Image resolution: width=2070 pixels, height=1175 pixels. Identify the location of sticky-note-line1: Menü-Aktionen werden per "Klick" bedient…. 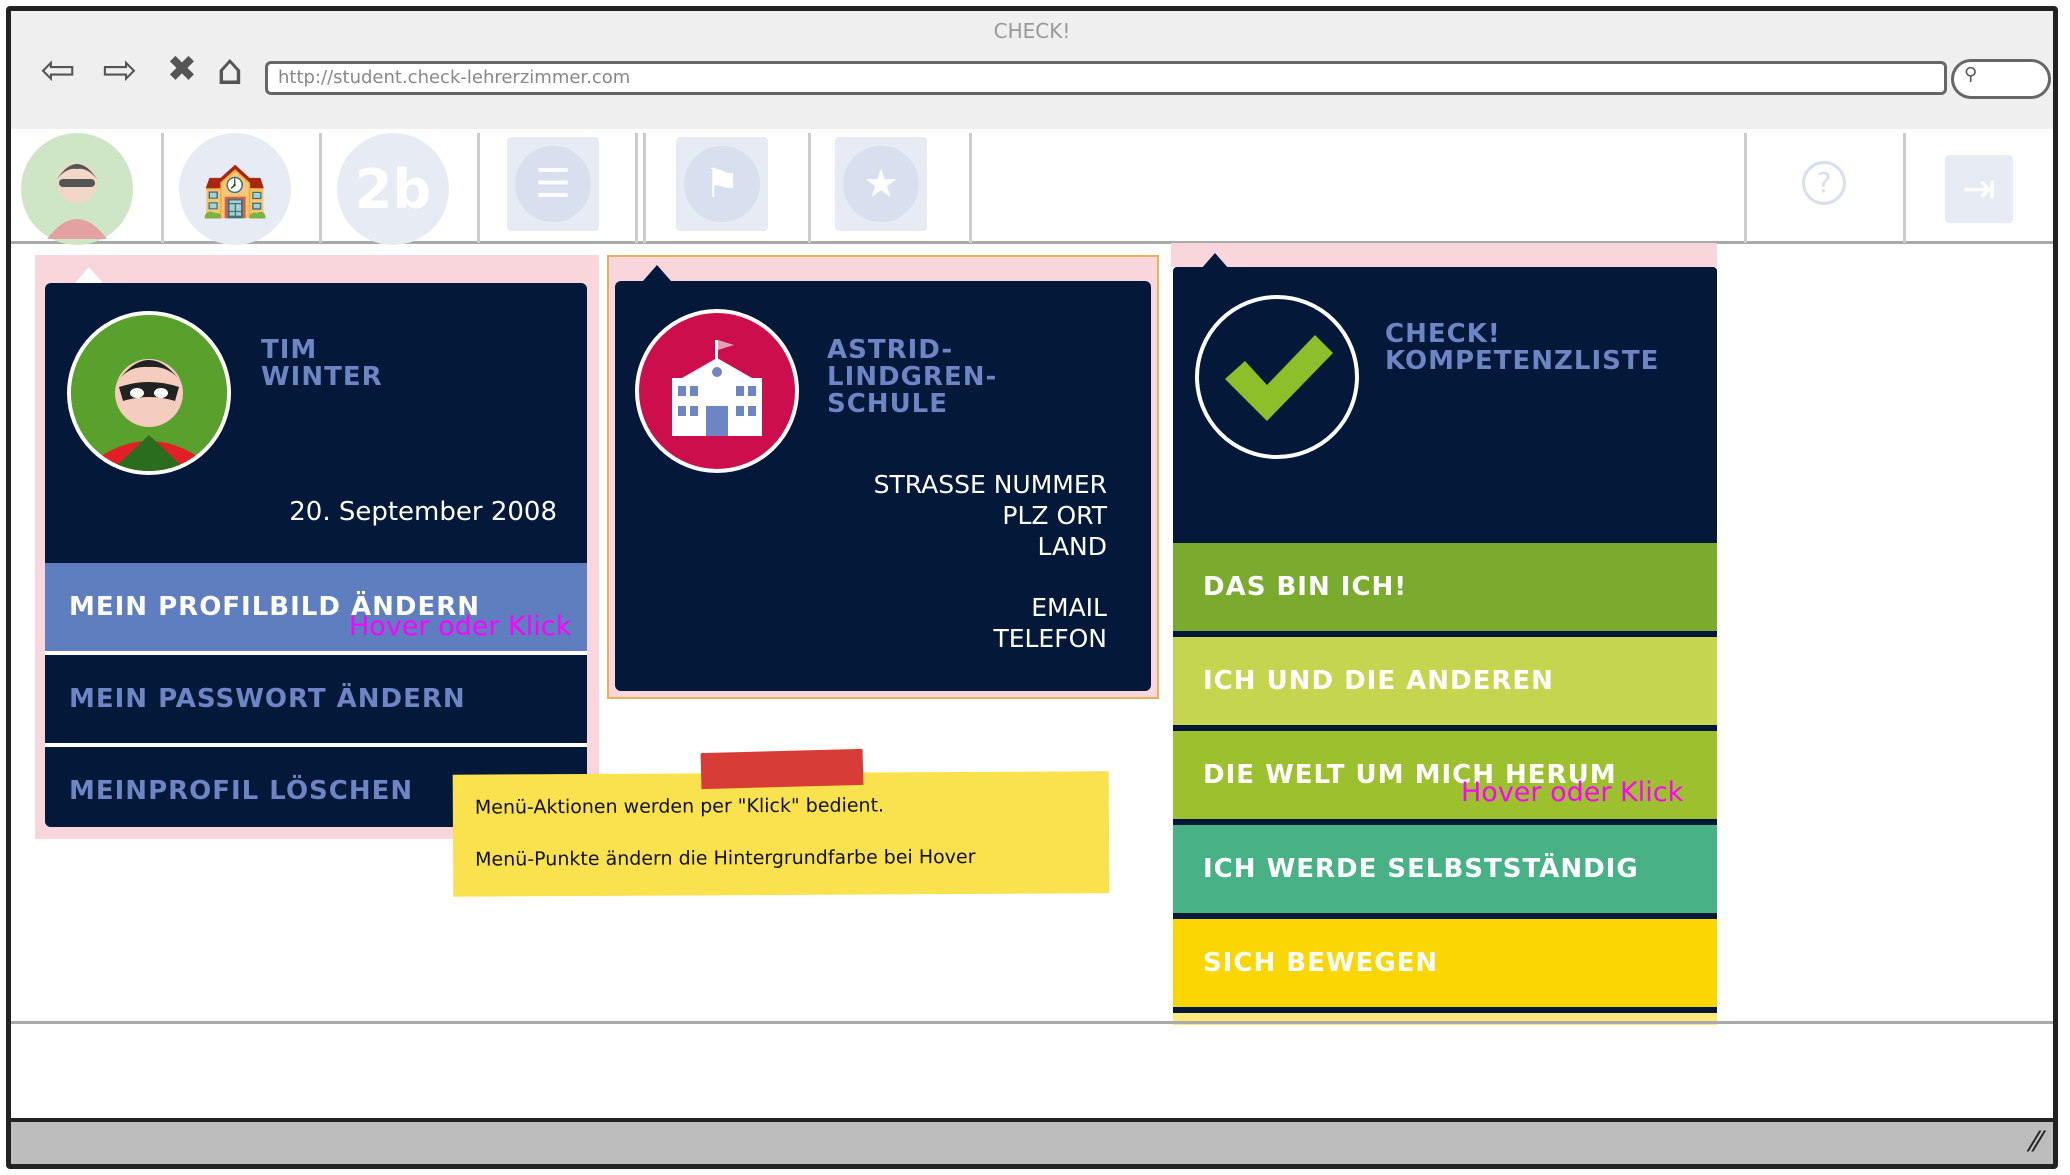
(679, 806).